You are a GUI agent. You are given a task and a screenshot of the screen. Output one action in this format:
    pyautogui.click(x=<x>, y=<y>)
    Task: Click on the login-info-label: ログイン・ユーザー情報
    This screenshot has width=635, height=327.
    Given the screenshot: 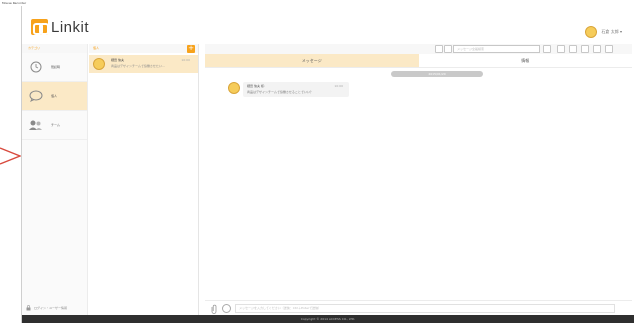 What is the action you would take?
    pyautogui.click(x=50, y=308)
    